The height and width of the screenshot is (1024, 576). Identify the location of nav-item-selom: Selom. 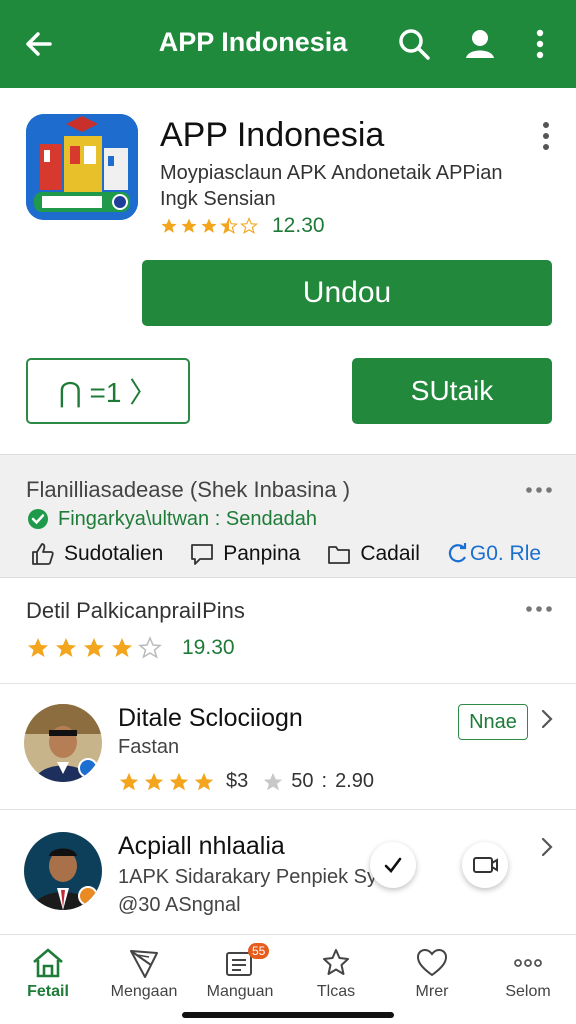
(528, 979).